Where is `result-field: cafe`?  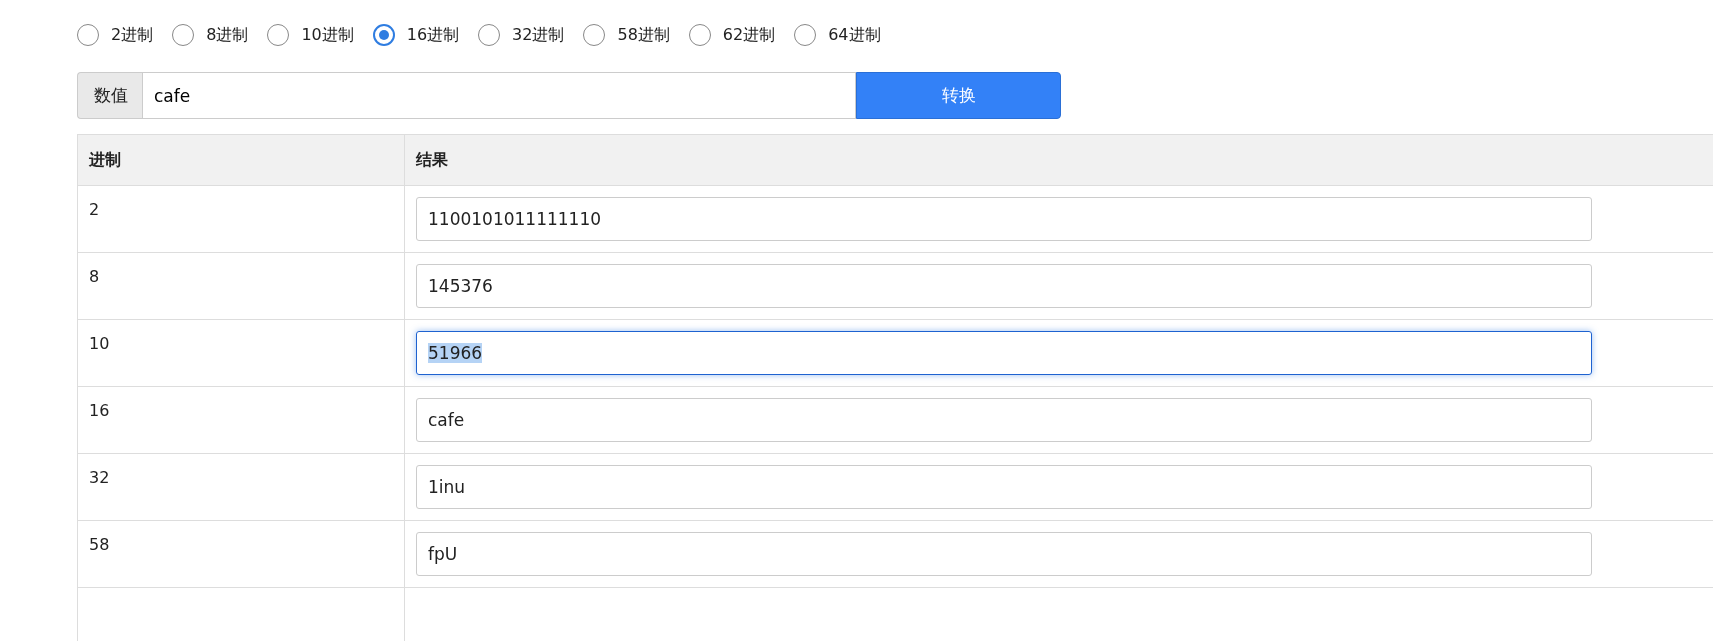
result-field: cafe is located at coordinates (1004, 420).